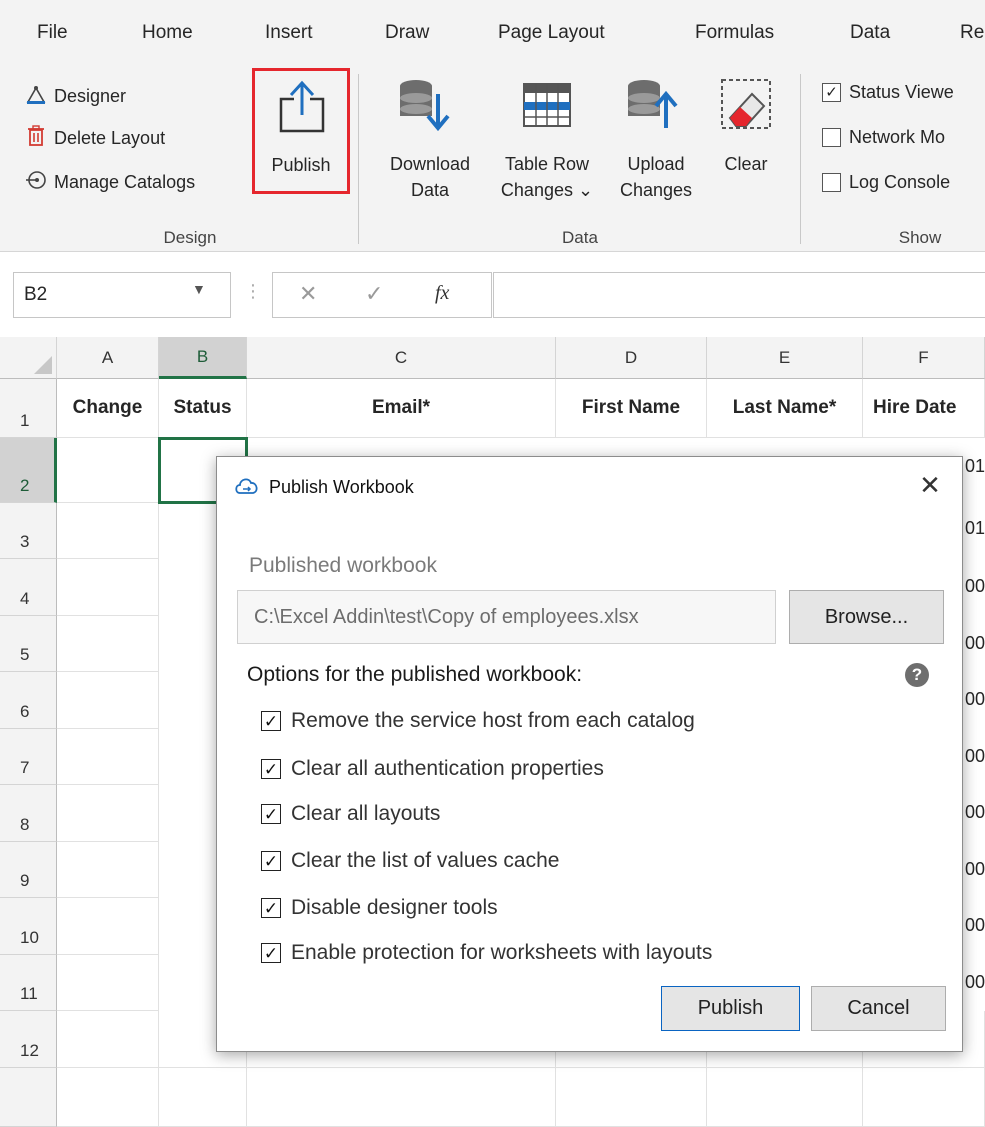 The height and width of the screenshot is (1127, 985). What do you see at coordinates (975, 724) in the screenshot?
I see `column-f-peek: 01 01 00 00 00 00 00 00 00 00` at bounding box center [975, 724].